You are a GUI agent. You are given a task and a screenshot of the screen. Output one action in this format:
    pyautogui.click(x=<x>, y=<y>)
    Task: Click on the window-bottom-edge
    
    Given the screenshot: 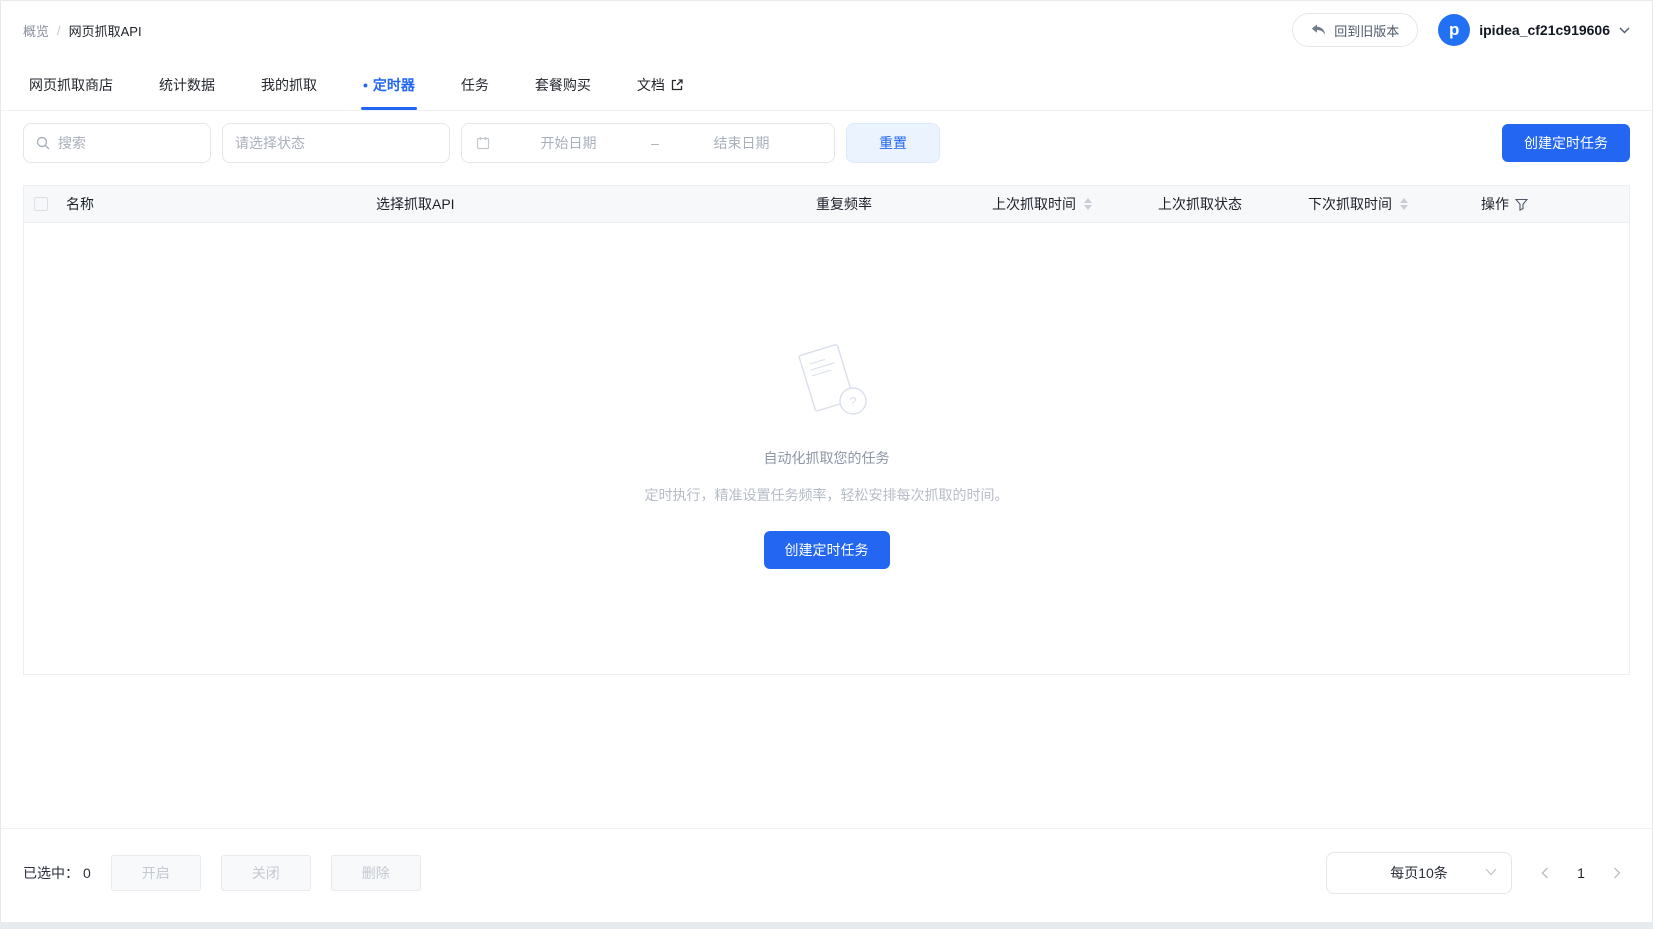 What is the action you would take?
    pyautogui.click(x=826, y=925)
    